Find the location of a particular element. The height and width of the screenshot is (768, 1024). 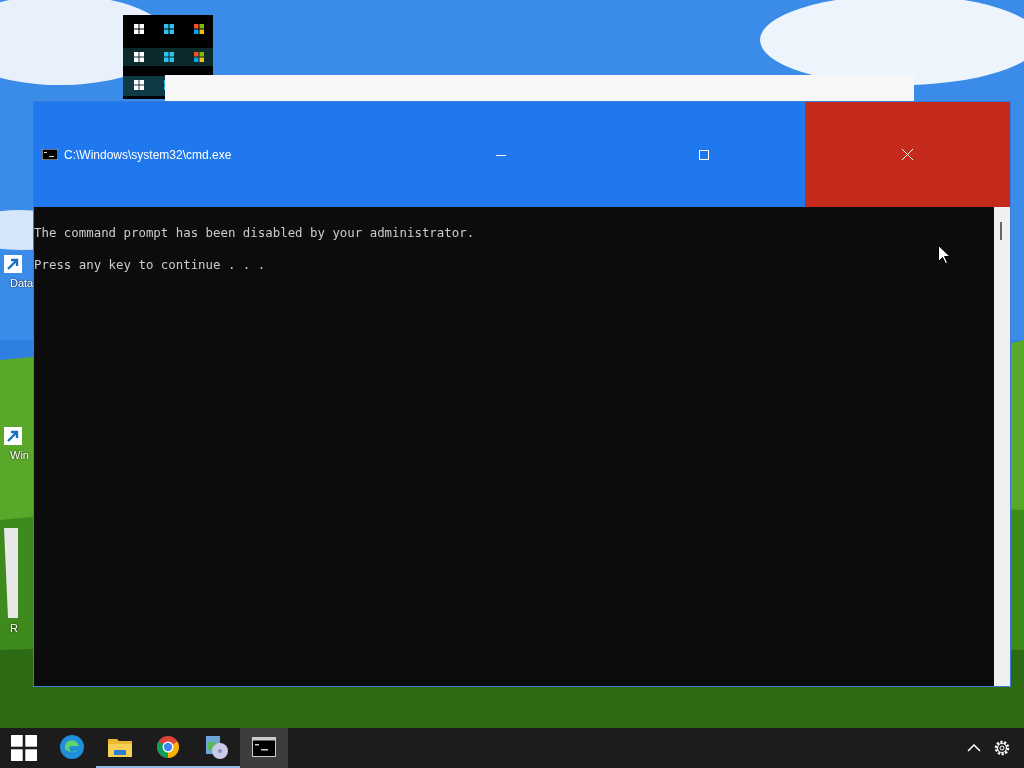

disc-icon is located at coordinates (216, 747).